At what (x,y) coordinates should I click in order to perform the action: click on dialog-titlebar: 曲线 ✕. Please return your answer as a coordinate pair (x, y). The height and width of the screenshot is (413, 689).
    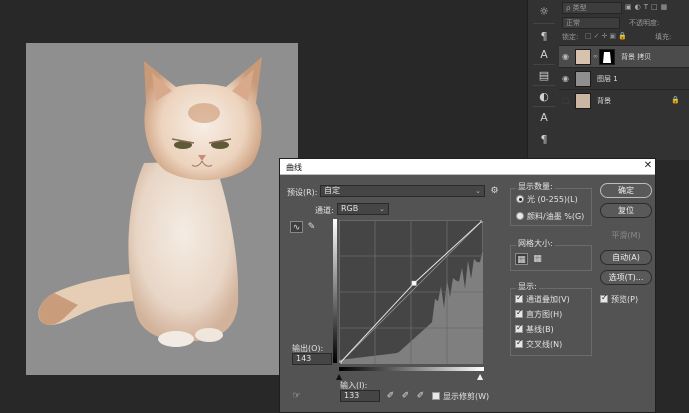
    Looking at the image, I should click on (467, 167).